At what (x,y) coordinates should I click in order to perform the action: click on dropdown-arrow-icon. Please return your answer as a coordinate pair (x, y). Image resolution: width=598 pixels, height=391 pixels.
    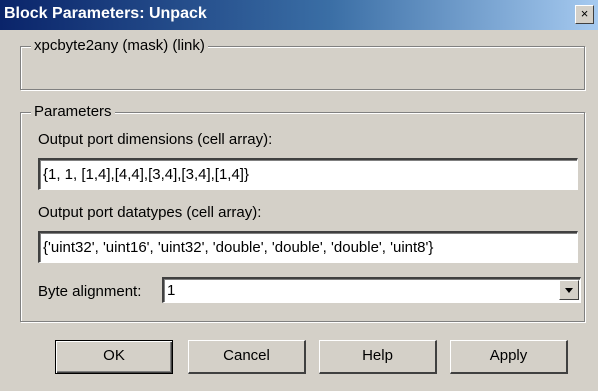
    Looking at the image, I should click on (569, 290).